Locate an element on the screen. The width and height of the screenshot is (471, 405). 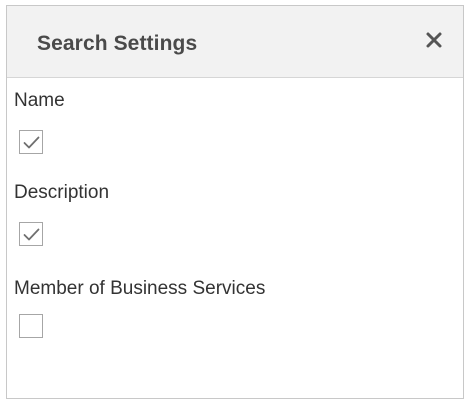
close-icon is located at coordinates (434, 40).